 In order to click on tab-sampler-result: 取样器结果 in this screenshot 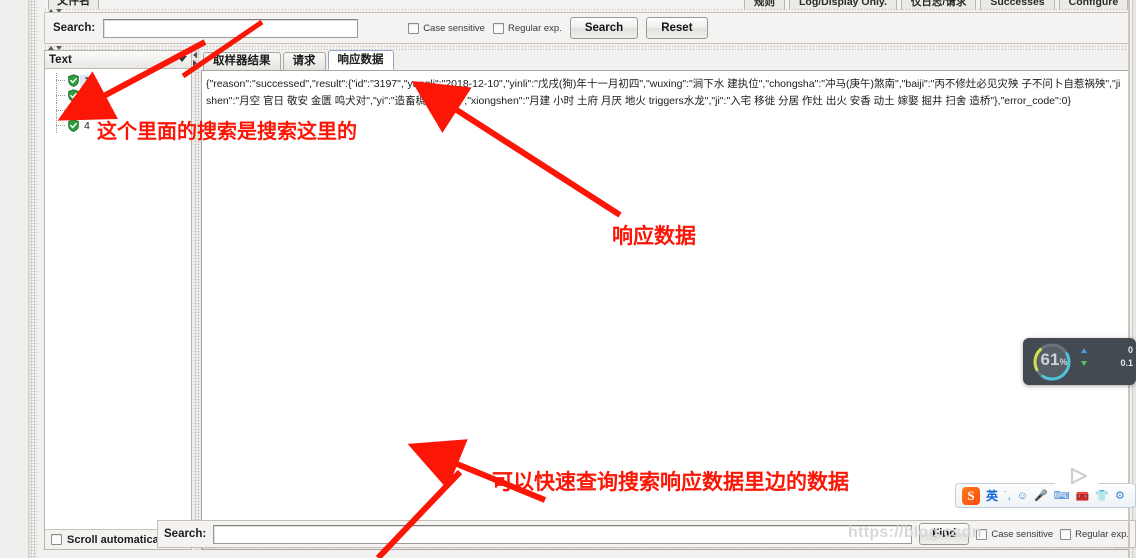, I will do `click(242, 61)`.